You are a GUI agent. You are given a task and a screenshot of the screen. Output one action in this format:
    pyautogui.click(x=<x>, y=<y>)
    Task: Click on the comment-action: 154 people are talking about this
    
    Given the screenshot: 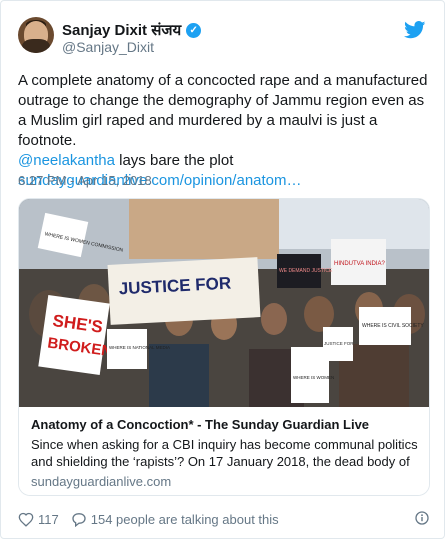 What is the action you would take?
    pyautogui.click(x=175, y=519)
    